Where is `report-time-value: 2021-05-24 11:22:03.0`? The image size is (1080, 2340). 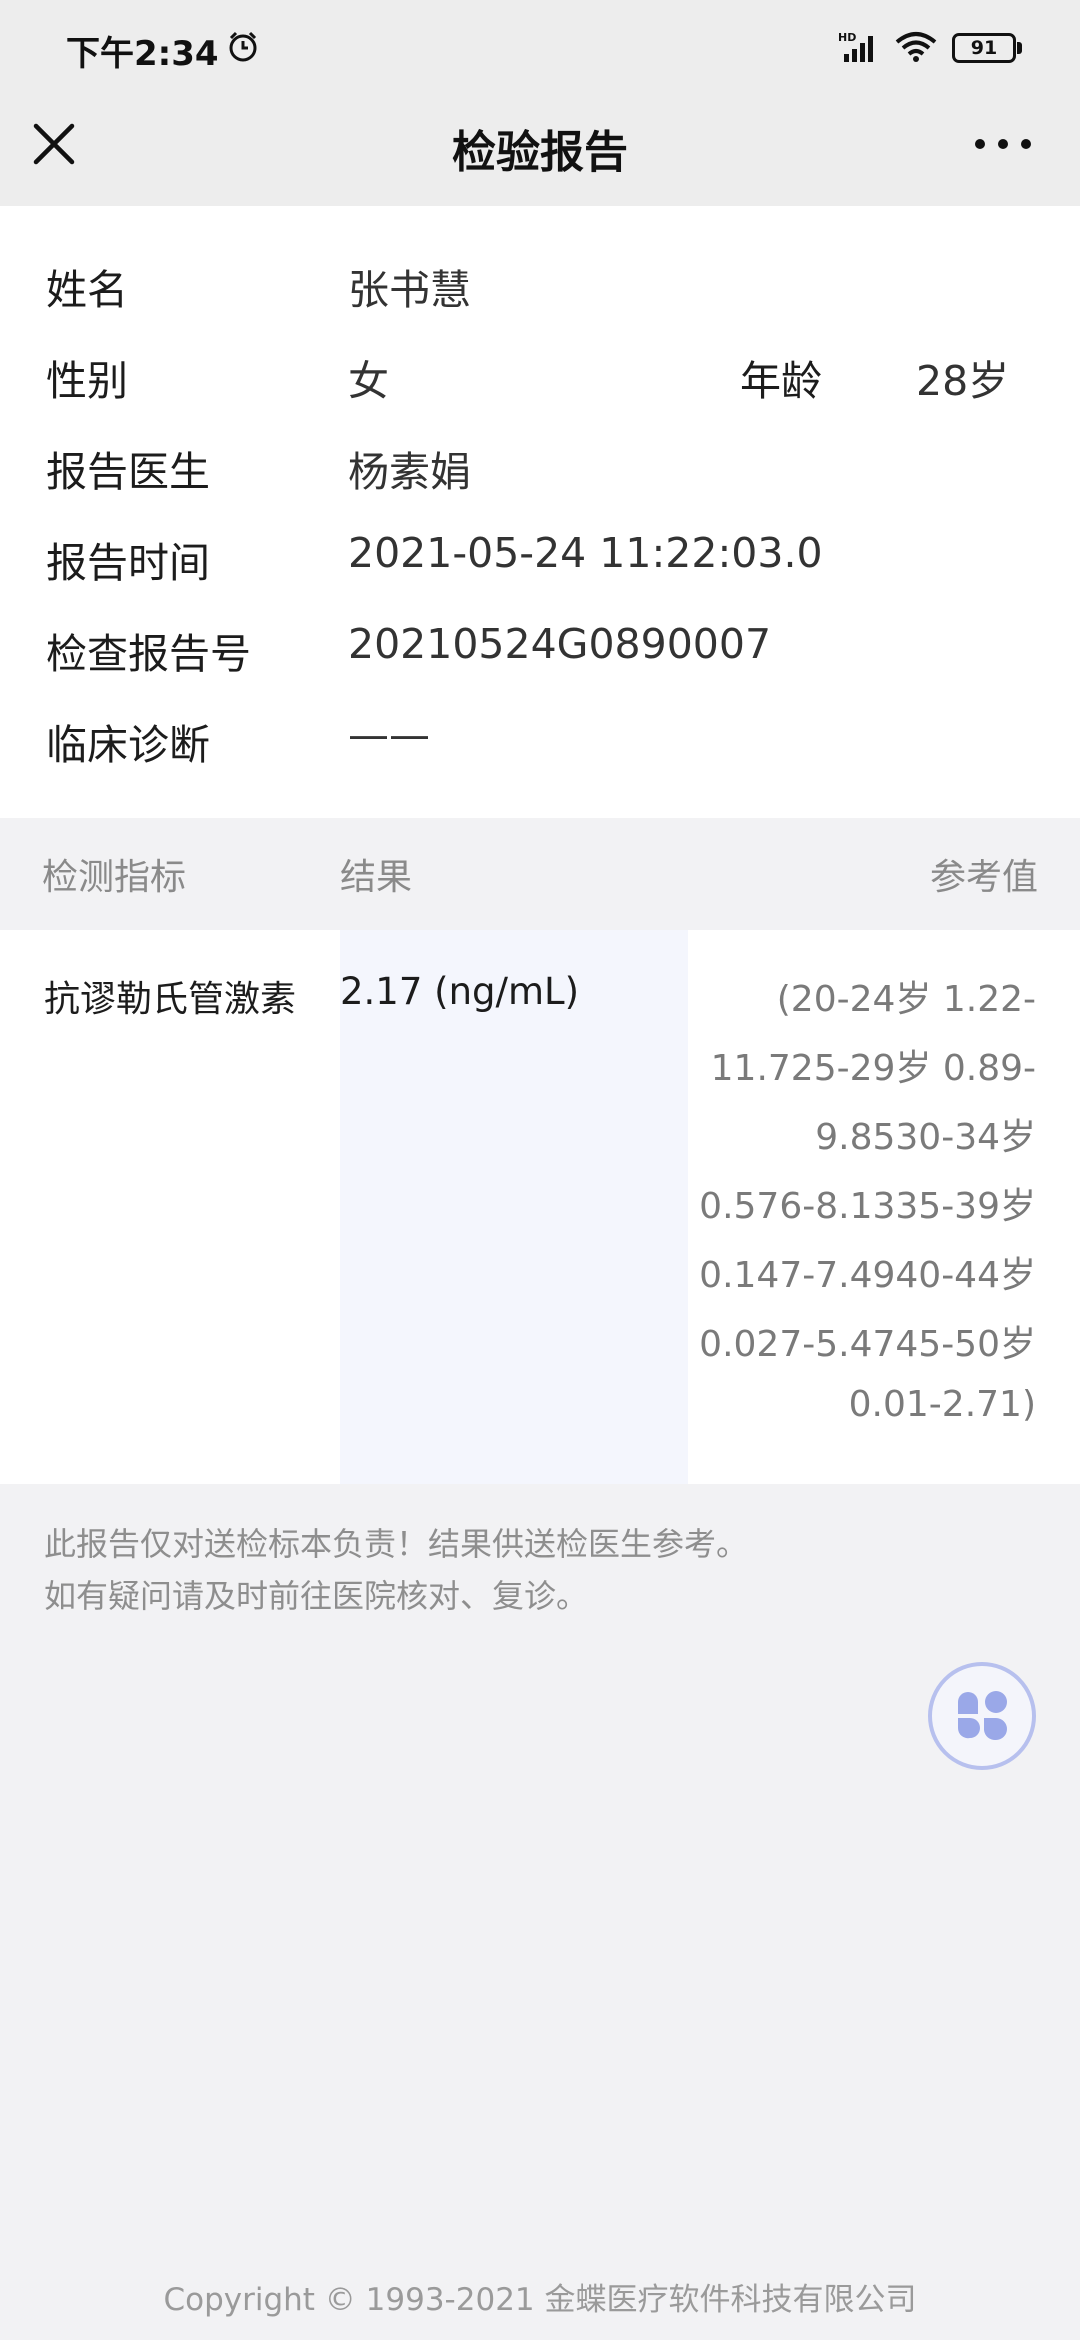 report-time-value: 2021-05-24 11:22:03.0 is located at coordinates (585, 553).